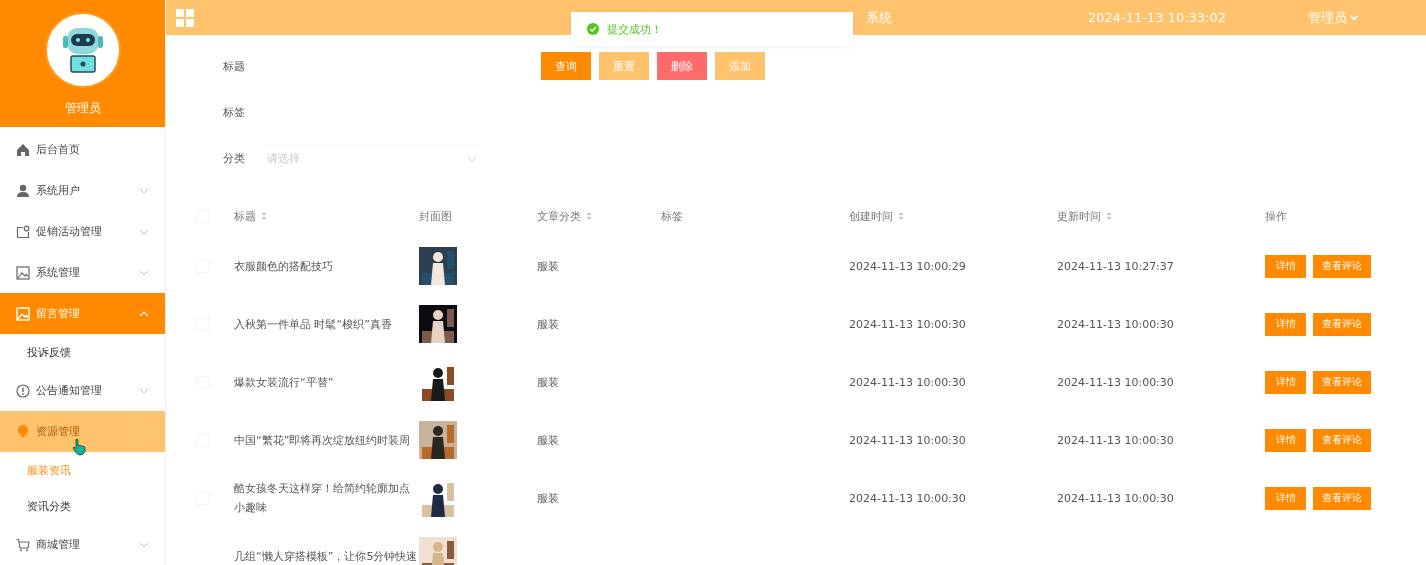 The width and height of the screenshot is (1426, 565). Describe the element at coordinates (322, 498) in the screenshot. I see `table-cell-text: 酷女孩冬天这样穿！给简约轮廓加点小趣味` at that location.